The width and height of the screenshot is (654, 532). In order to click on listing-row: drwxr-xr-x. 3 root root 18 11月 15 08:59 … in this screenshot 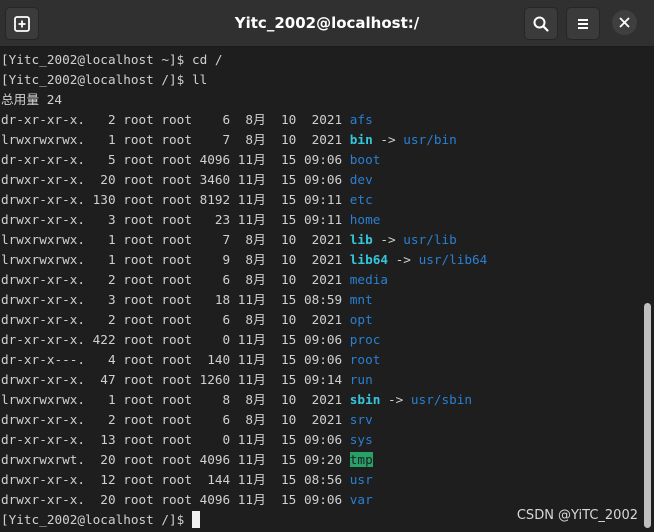, I will do `click(320, 300)`.